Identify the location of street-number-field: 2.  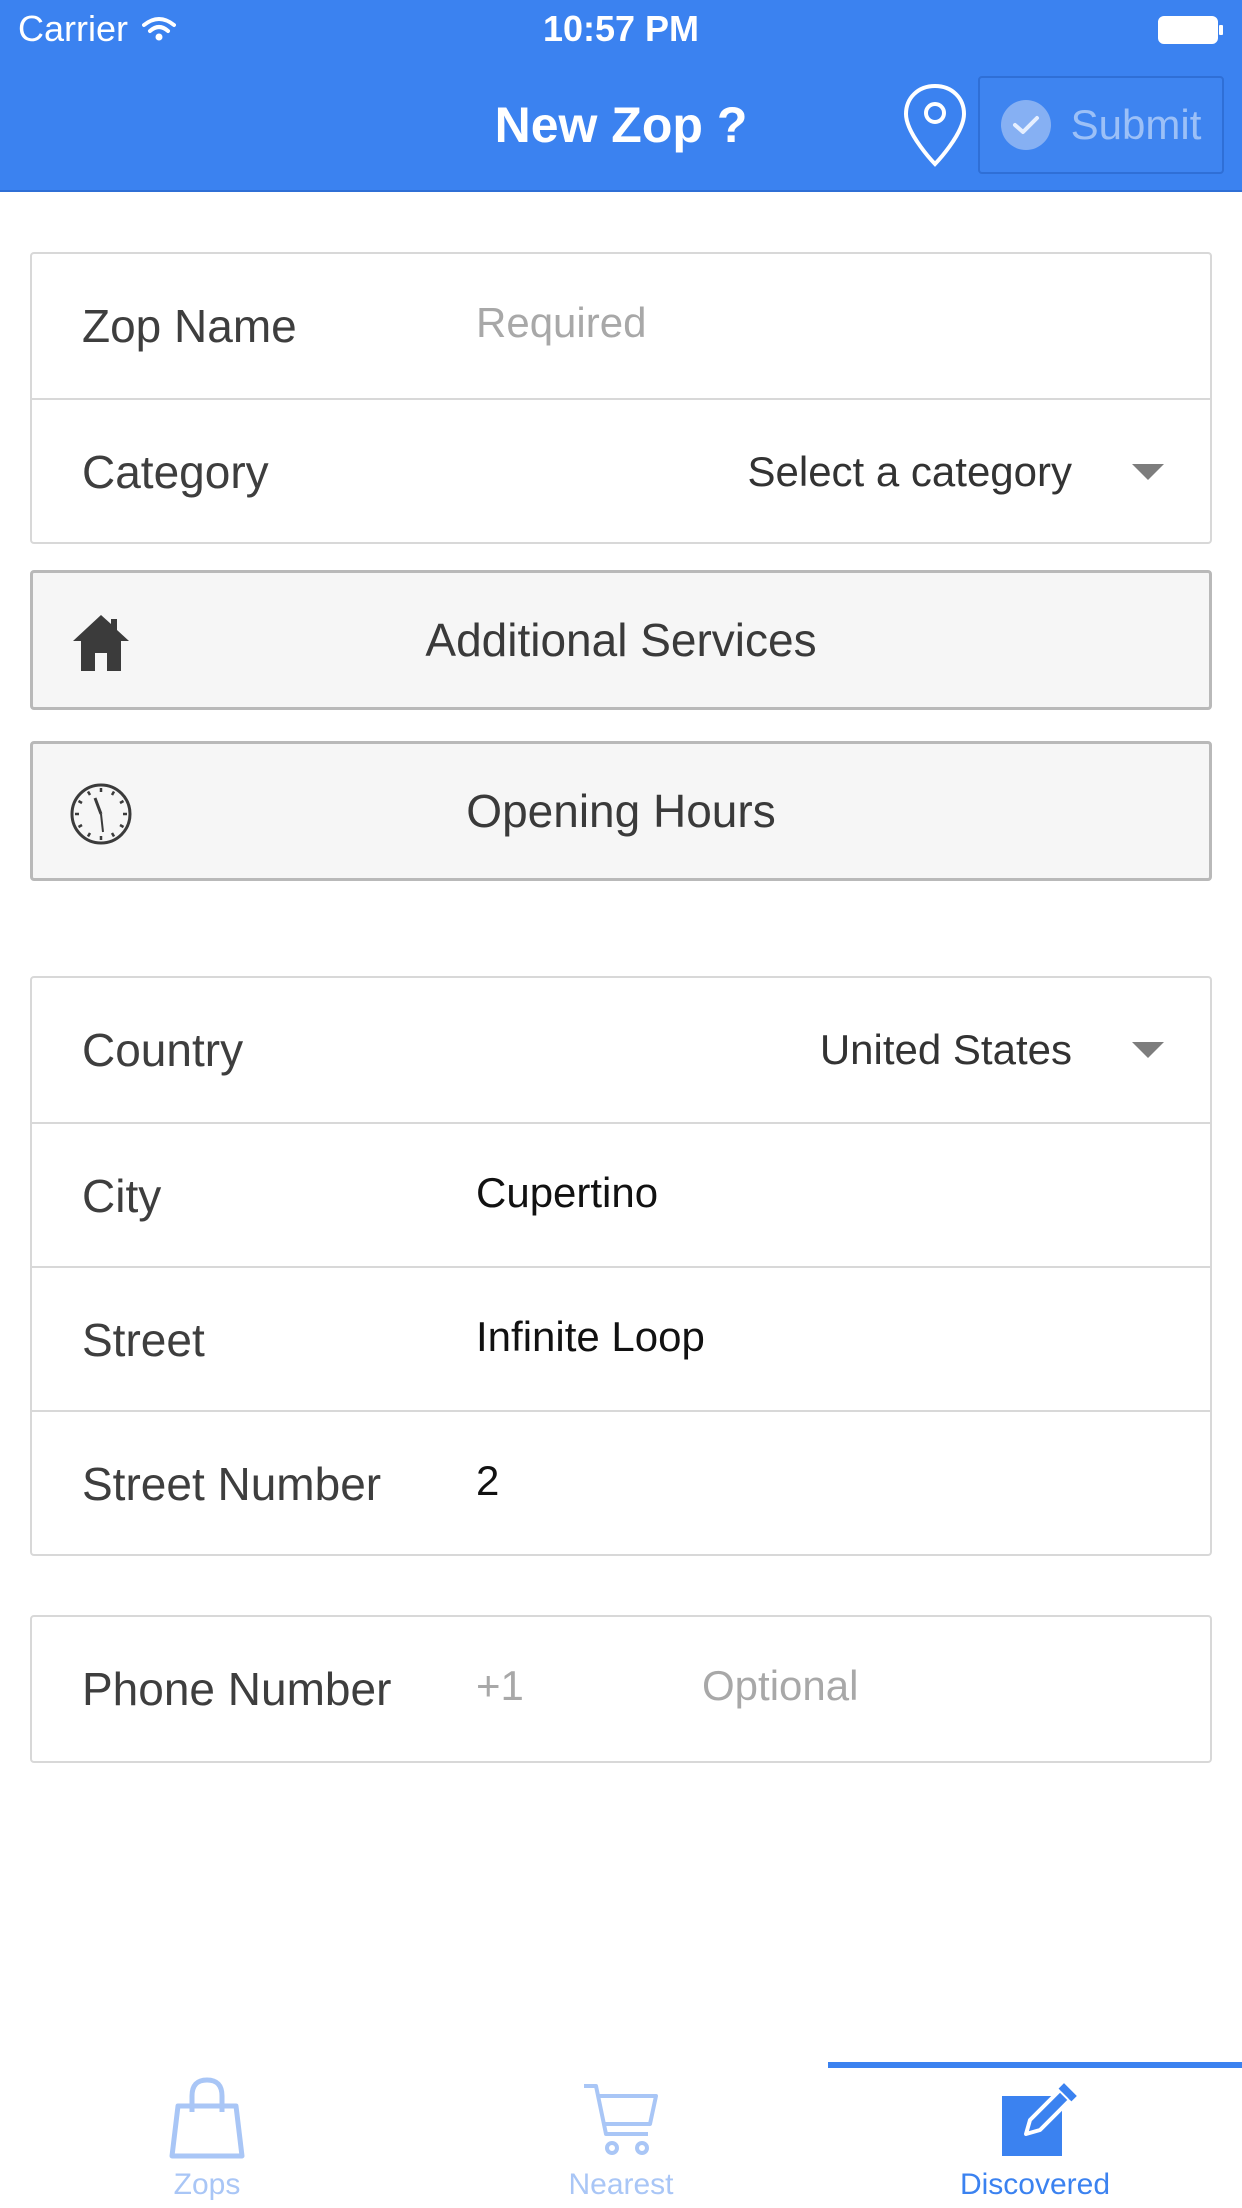
(487, 1481).